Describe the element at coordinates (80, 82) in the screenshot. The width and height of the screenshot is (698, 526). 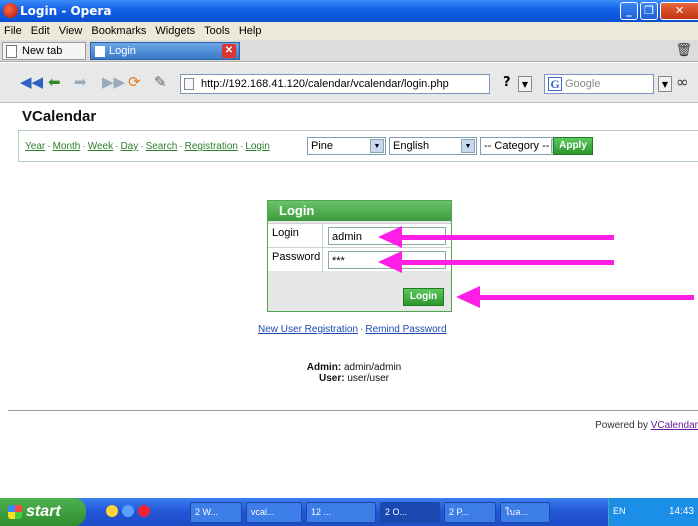
I see `forward-icon: ➡` at that location.